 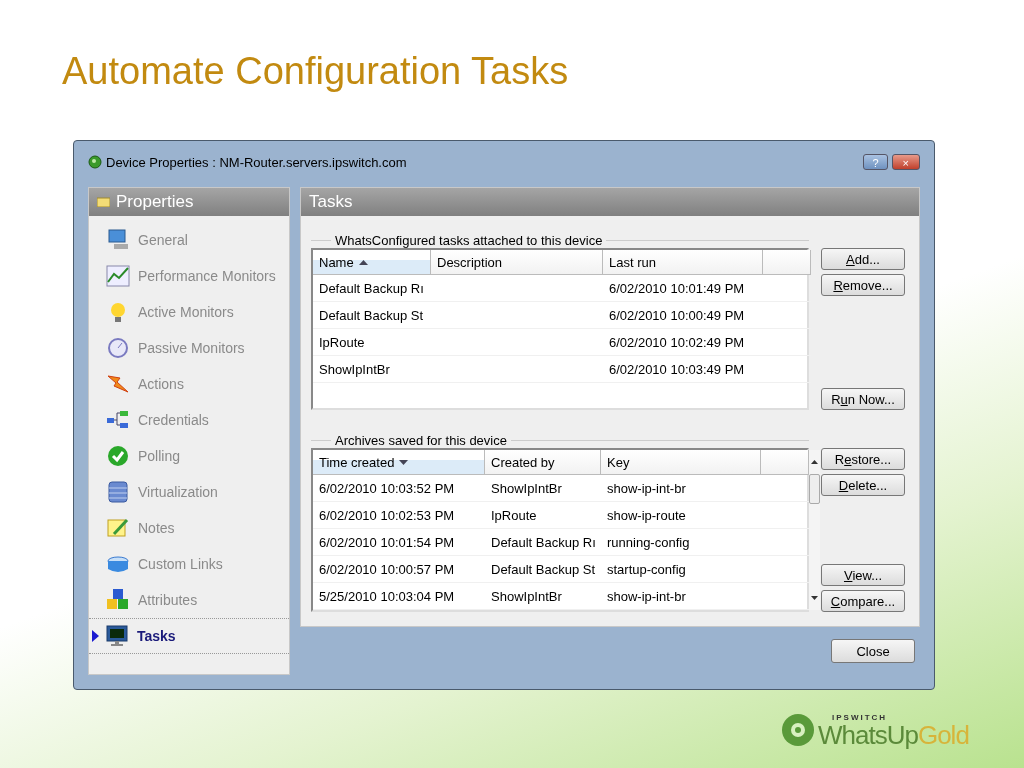 I want to click on computer-icon, so click(x=118, y=240).